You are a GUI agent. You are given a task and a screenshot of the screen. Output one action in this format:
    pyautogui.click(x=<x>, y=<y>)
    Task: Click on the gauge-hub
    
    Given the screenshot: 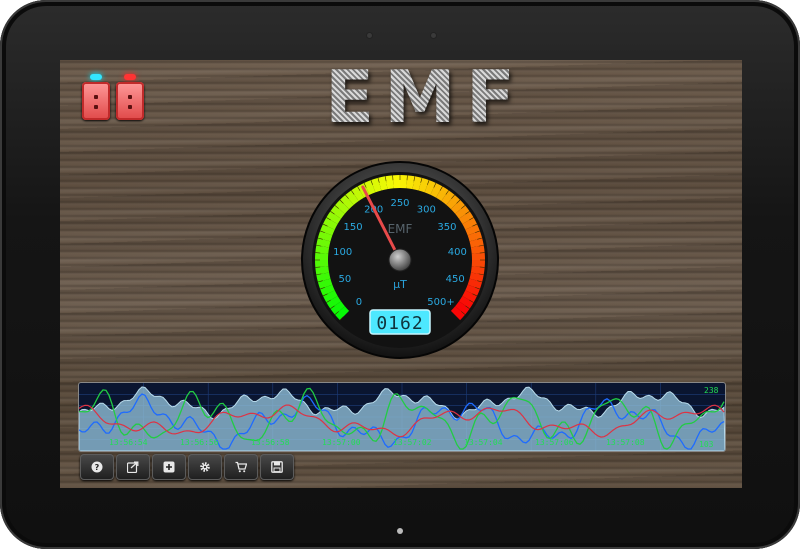 What is the action you would take?
    pyautogui.click(x=400, y=260)
    